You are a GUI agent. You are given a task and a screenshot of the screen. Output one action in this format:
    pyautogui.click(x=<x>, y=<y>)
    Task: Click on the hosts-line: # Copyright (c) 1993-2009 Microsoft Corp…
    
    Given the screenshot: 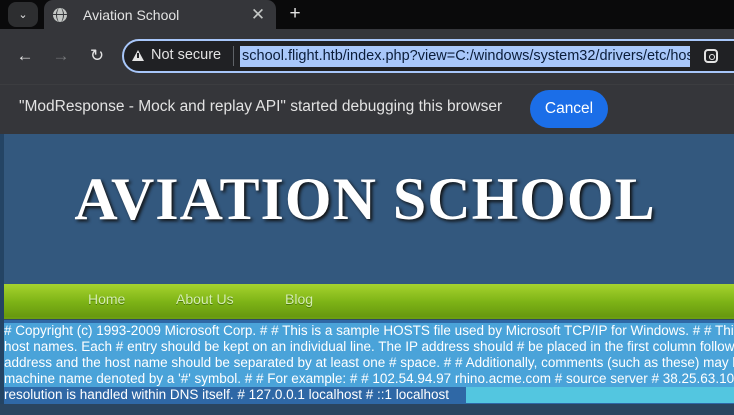 What is the action you would take?
    pyautogui.click(x=369, y=331)
    